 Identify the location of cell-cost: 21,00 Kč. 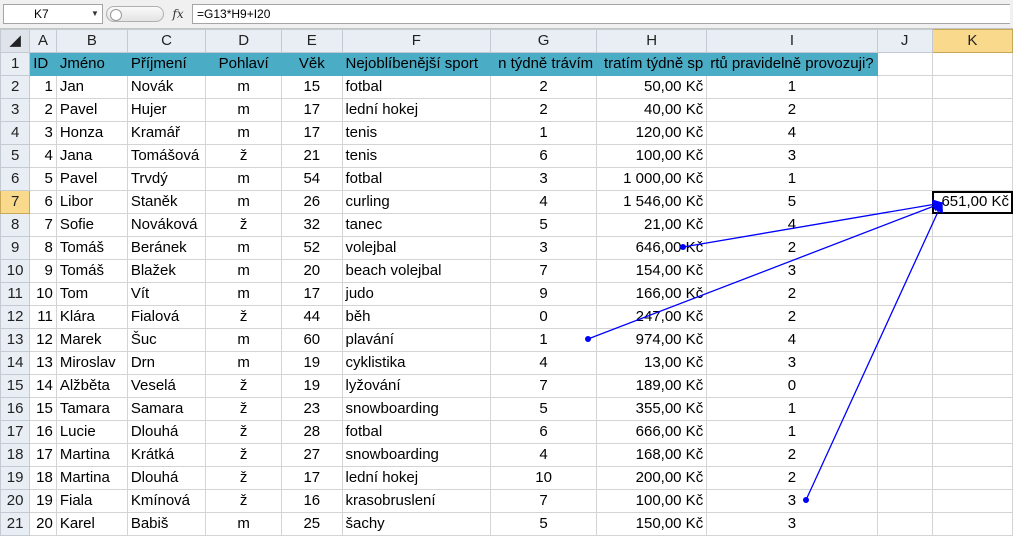
(652, 225).